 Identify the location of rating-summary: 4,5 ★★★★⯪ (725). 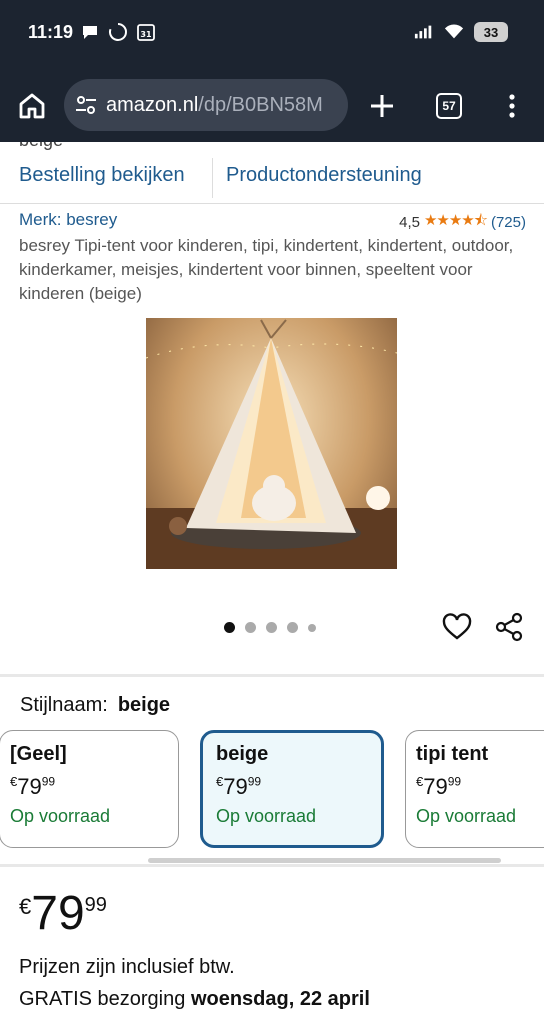
(462, 222).